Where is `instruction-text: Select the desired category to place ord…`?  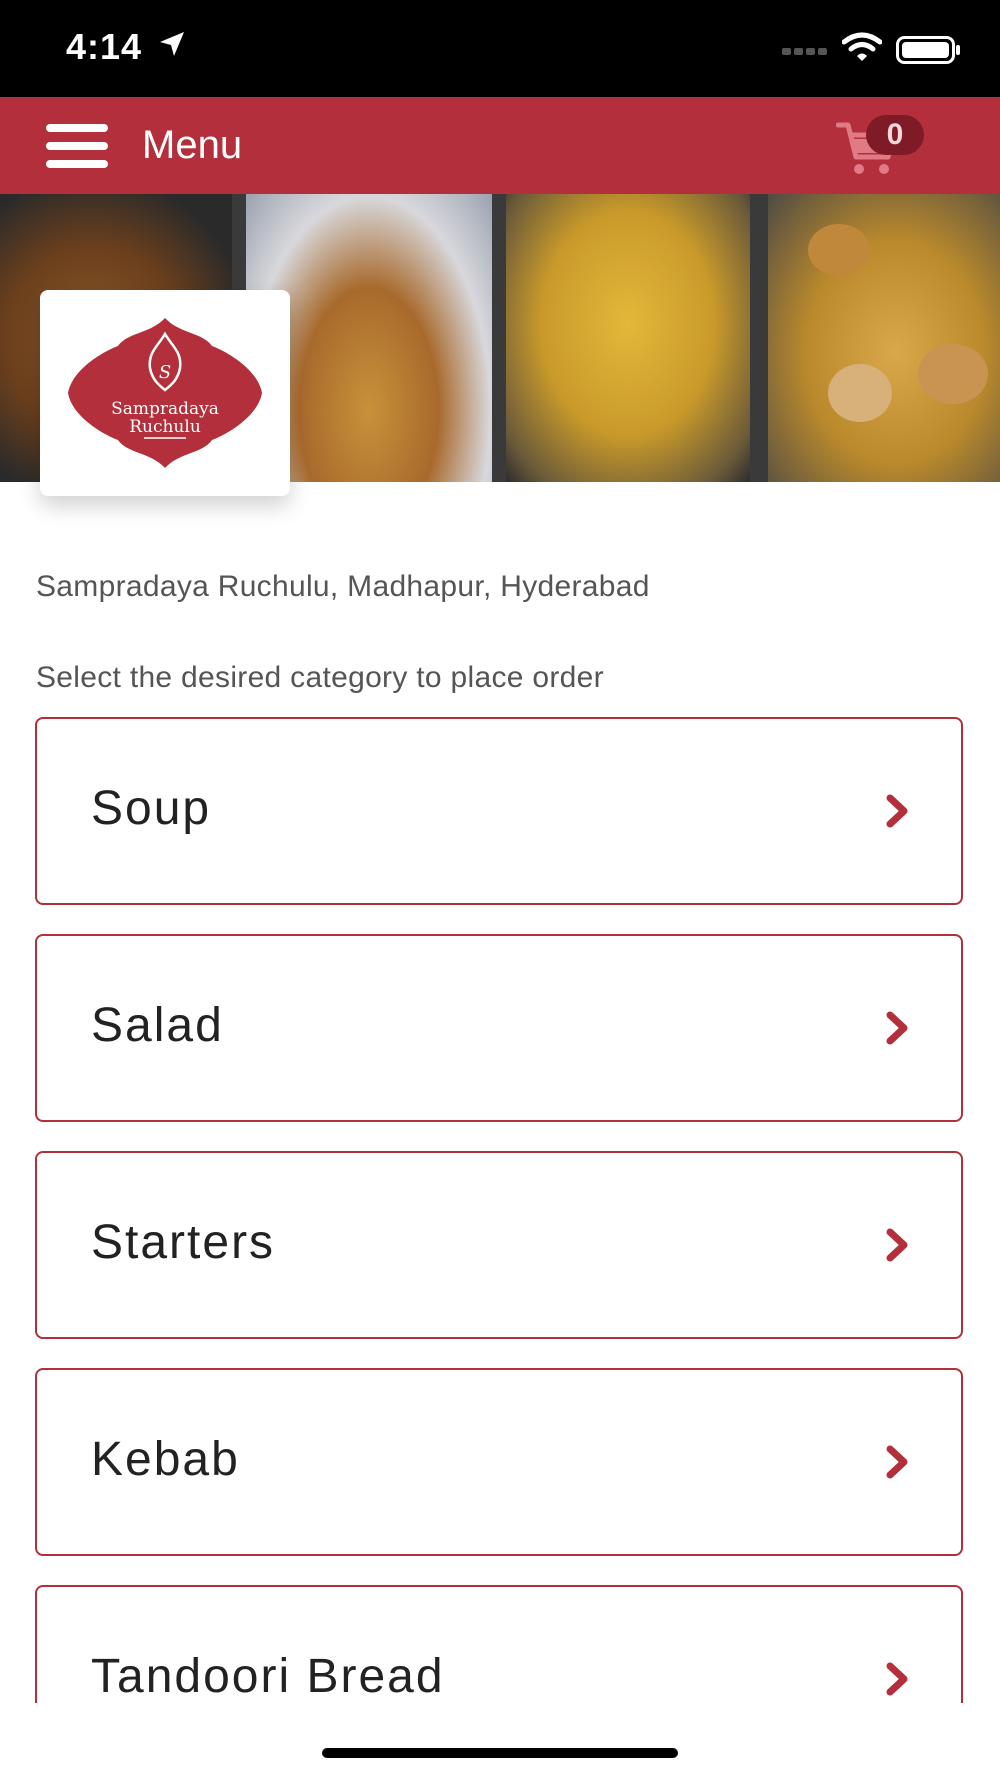
instruction-text: Select the desired category to place ord… is located at coordinates (320, 677).